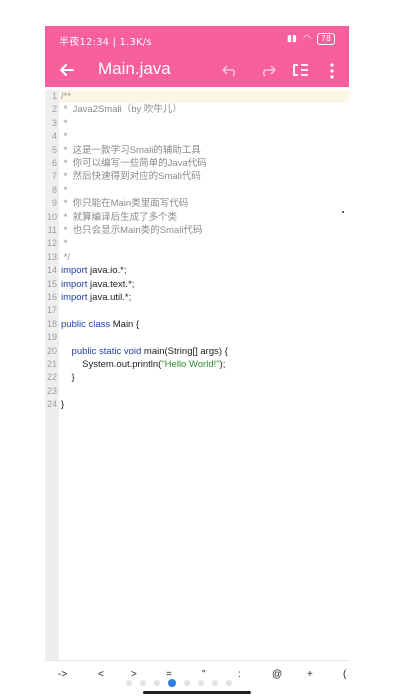  I want to click on line-number: 10, so click(51, 216).